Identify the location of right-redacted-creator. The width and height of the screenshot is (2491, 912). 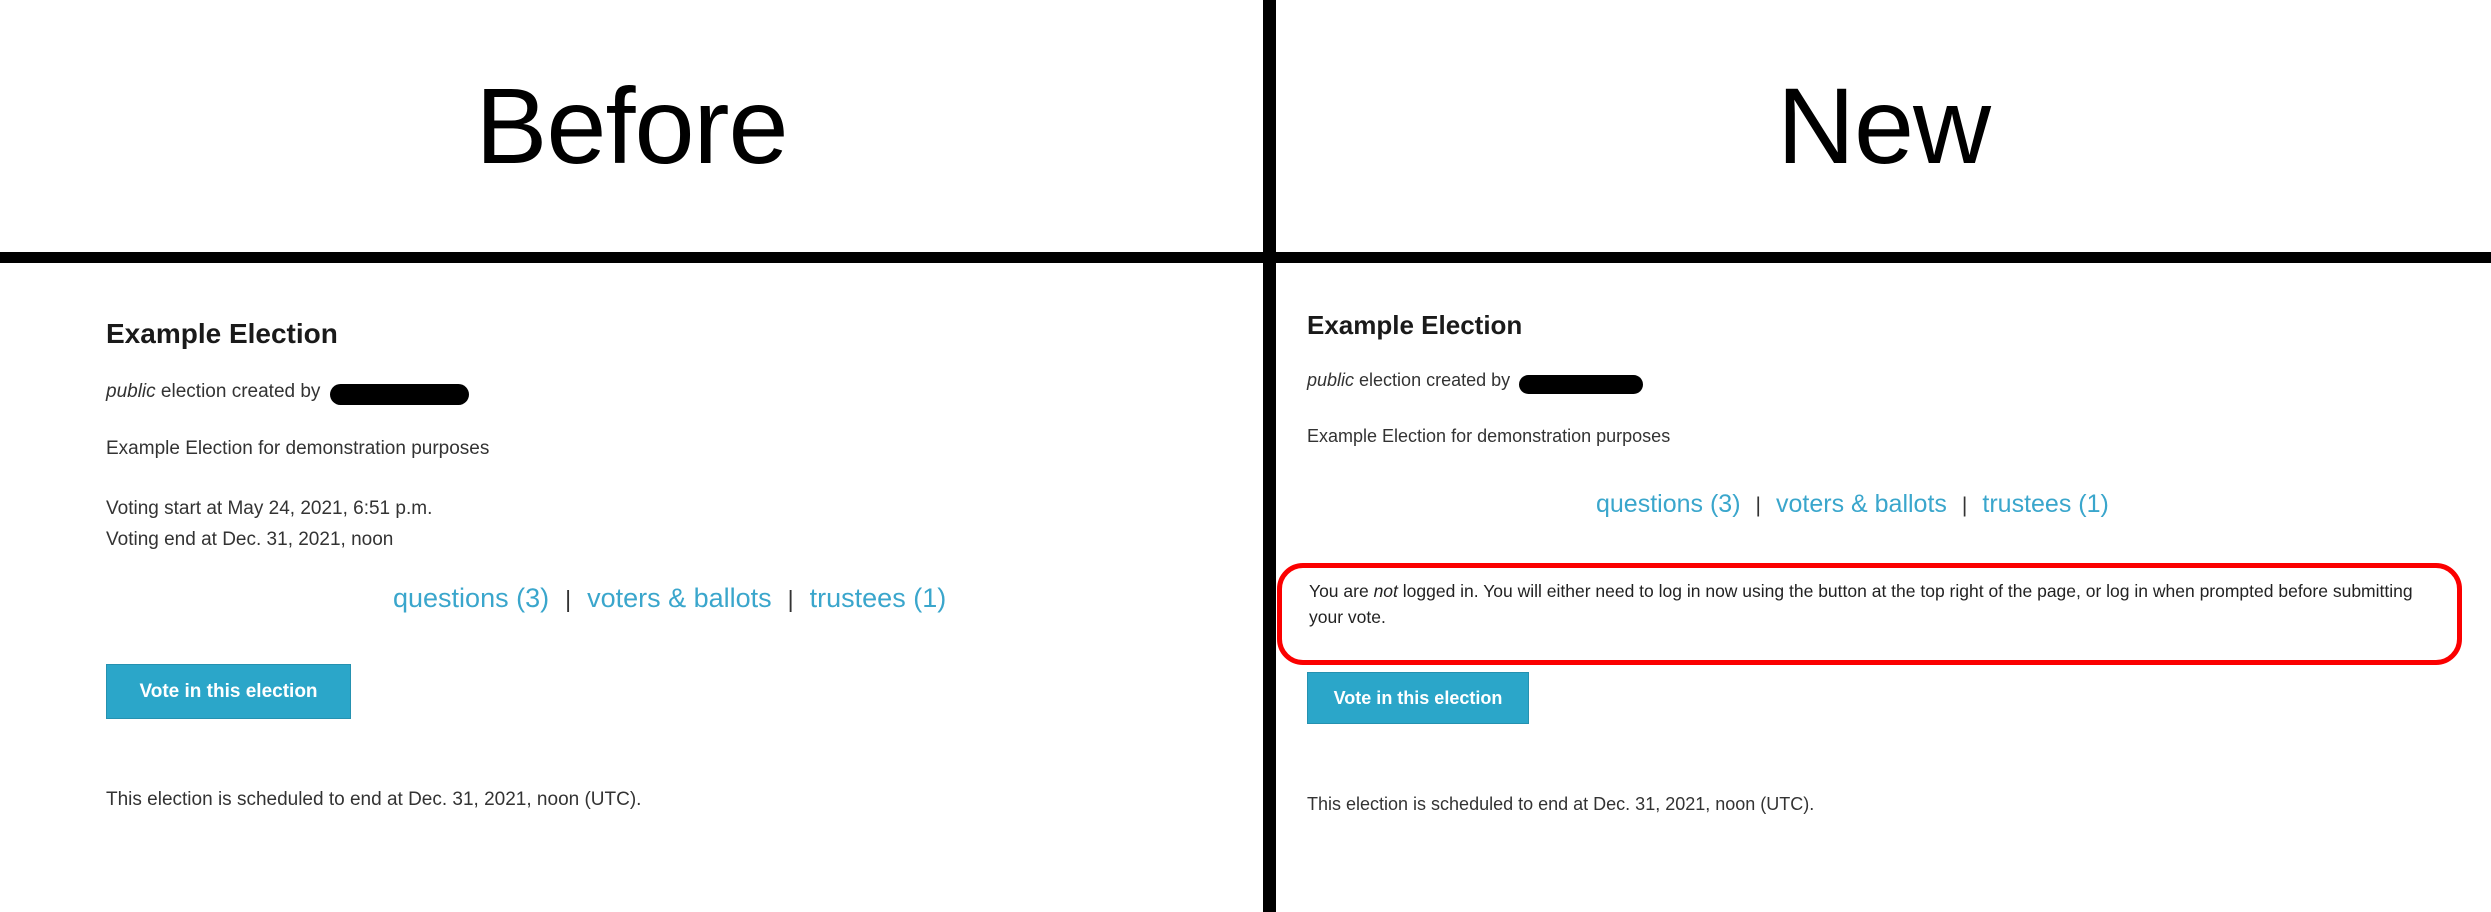
(1581, 384).